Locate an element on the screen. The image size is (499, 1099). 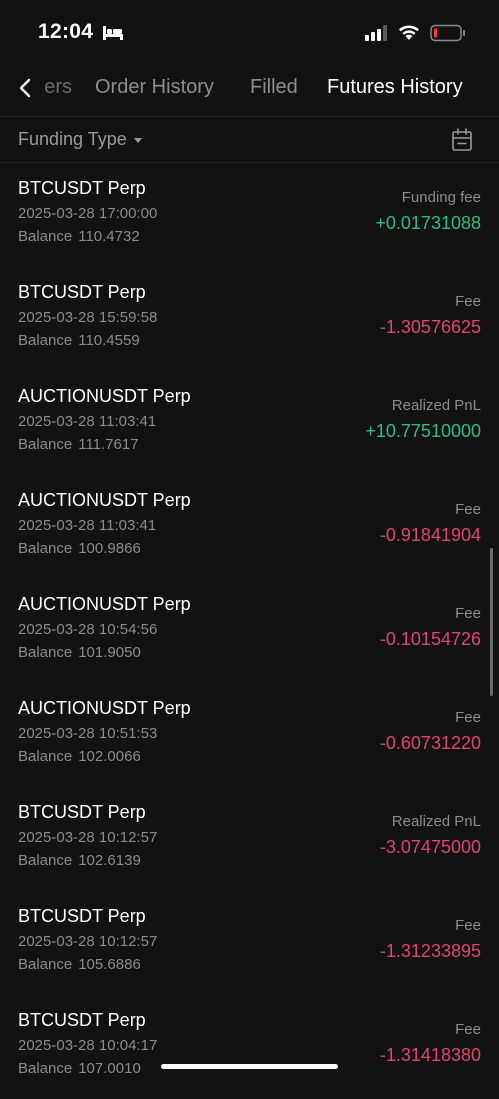
record-amount: -1.31418380 is located at coordinates (430, 1055).